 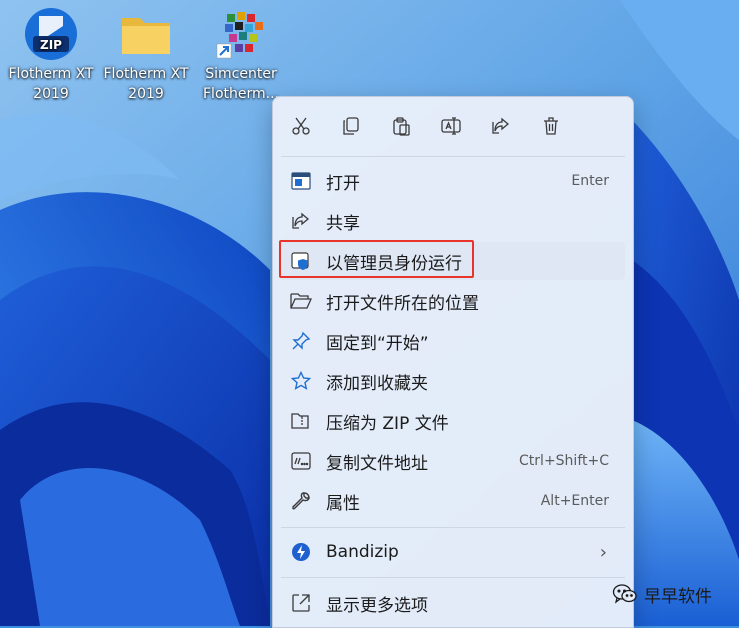 What do you see at coordinates (452, 221) in the screenshot?
I see `menu-item-share: 共享` at bounding box center [452, 221].